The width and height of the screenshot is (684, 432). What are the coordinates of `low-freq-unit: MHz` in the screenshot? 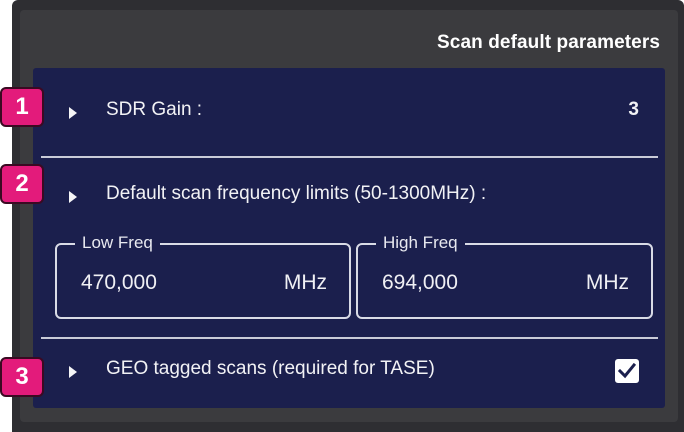 It's located at (305, 282).